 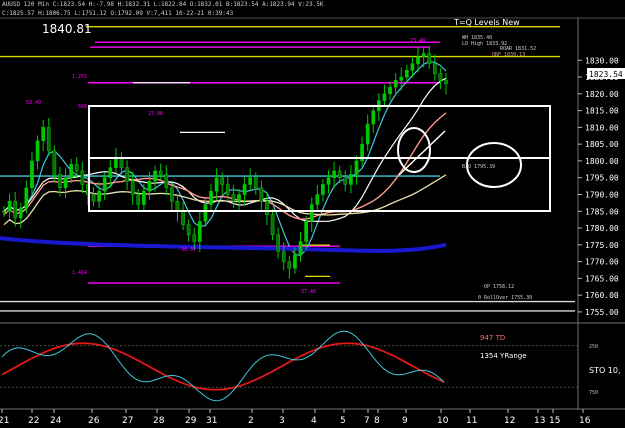 What do you see at coordinates (282, 421) in the screenshot?
I see `x-tick-label: 3` at bounding box center [282, 421].